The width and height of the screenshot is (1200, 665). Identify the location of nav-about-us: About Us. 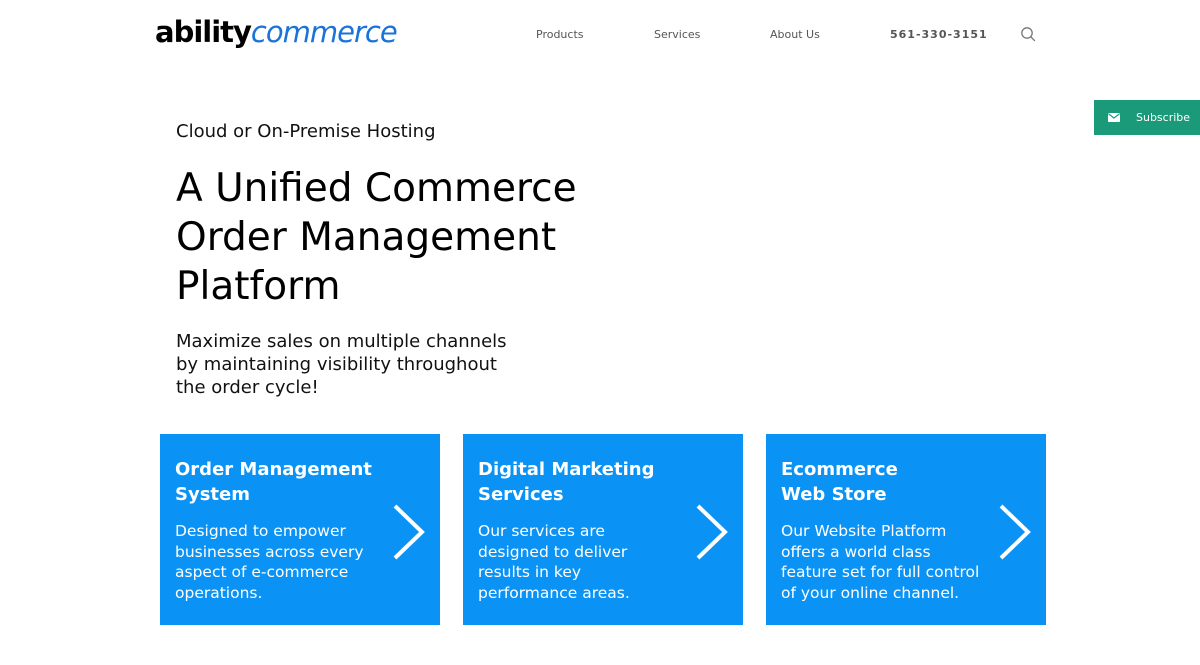
(795, 35).